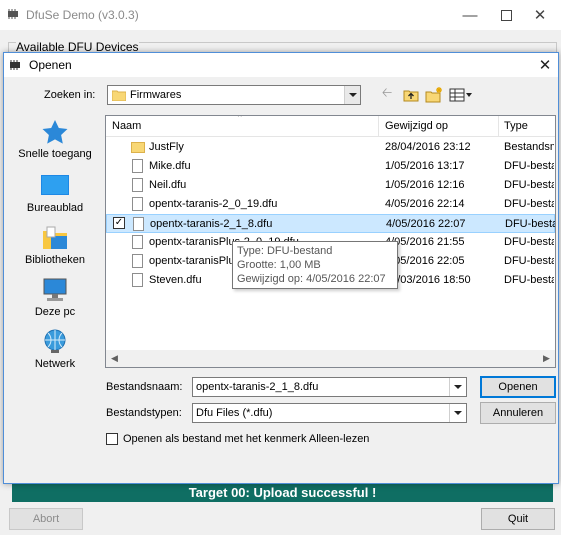 Image resolution: width=561 pixels, height=535 pixels. I want to click on view-menu-icon, so click(461, 95).